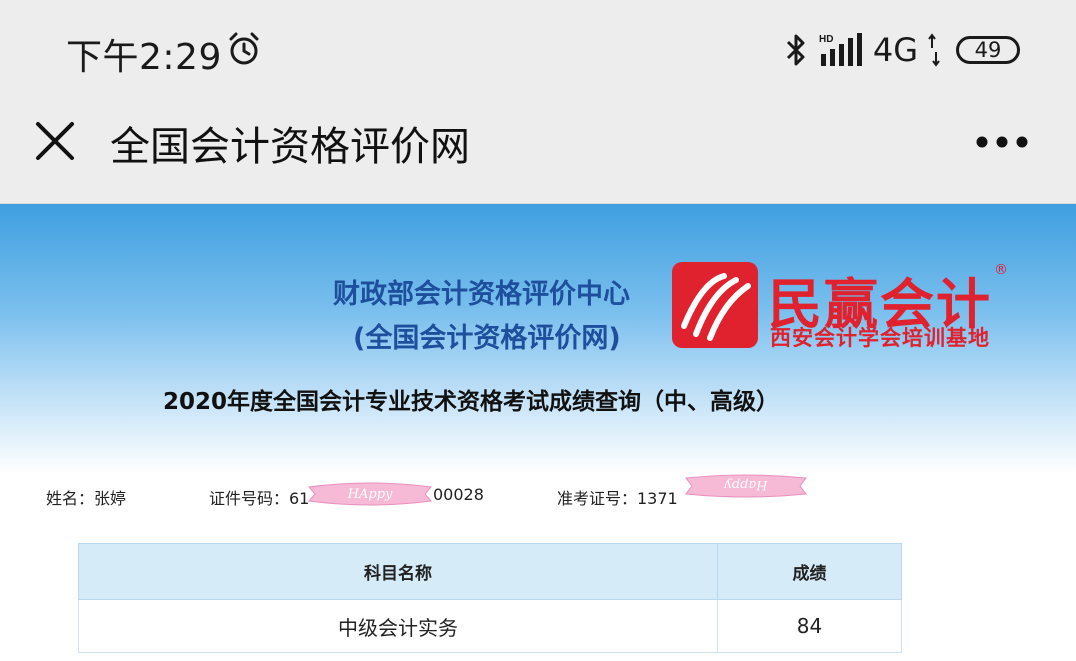 This screenshot has width=1076, height=661. I want to click on table-row: 中级会计实务 84, so click(490, 626).